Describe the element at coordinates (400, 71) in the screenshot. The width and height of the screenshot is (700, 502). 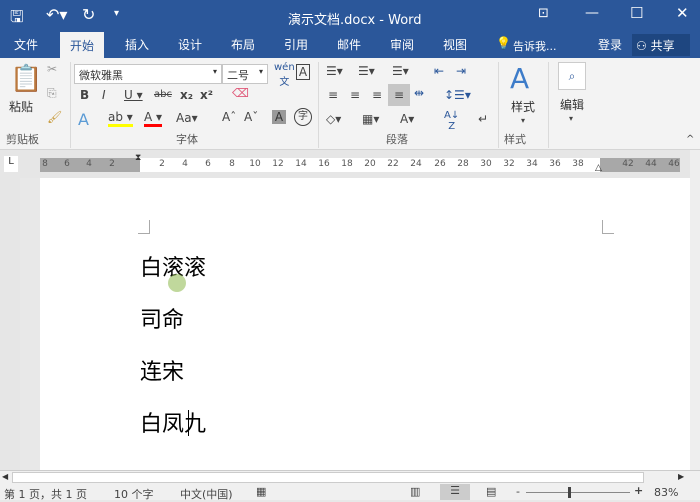
I see `multilevel-list-icon: ☰▾` at that location.